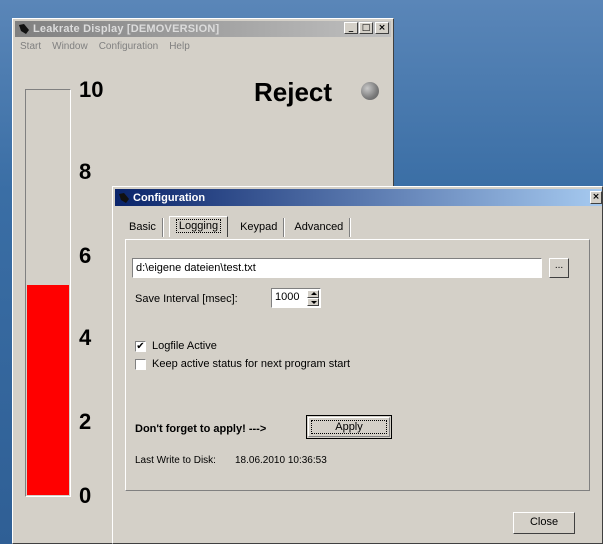  What do you see at coordinates (91, 89) in the screenshot?
I see `scale-label-10: 10` at bounding box center [91, 89].